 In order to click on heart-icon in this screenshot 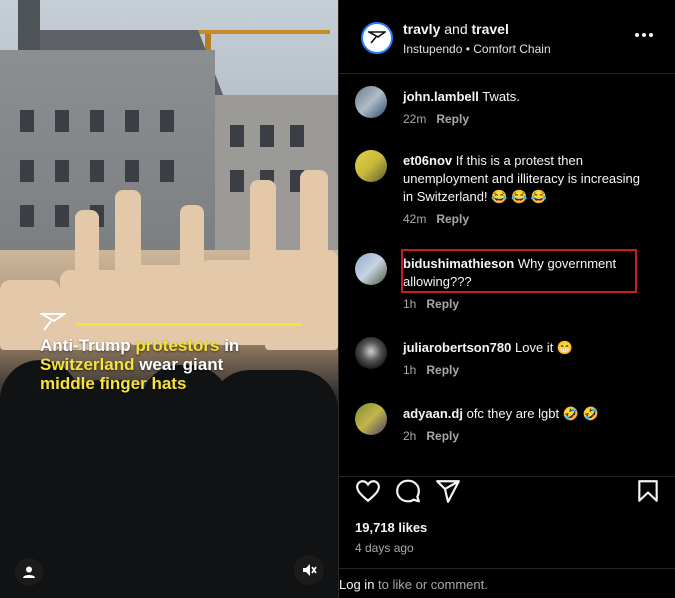, I will do `click(368, 491)`.